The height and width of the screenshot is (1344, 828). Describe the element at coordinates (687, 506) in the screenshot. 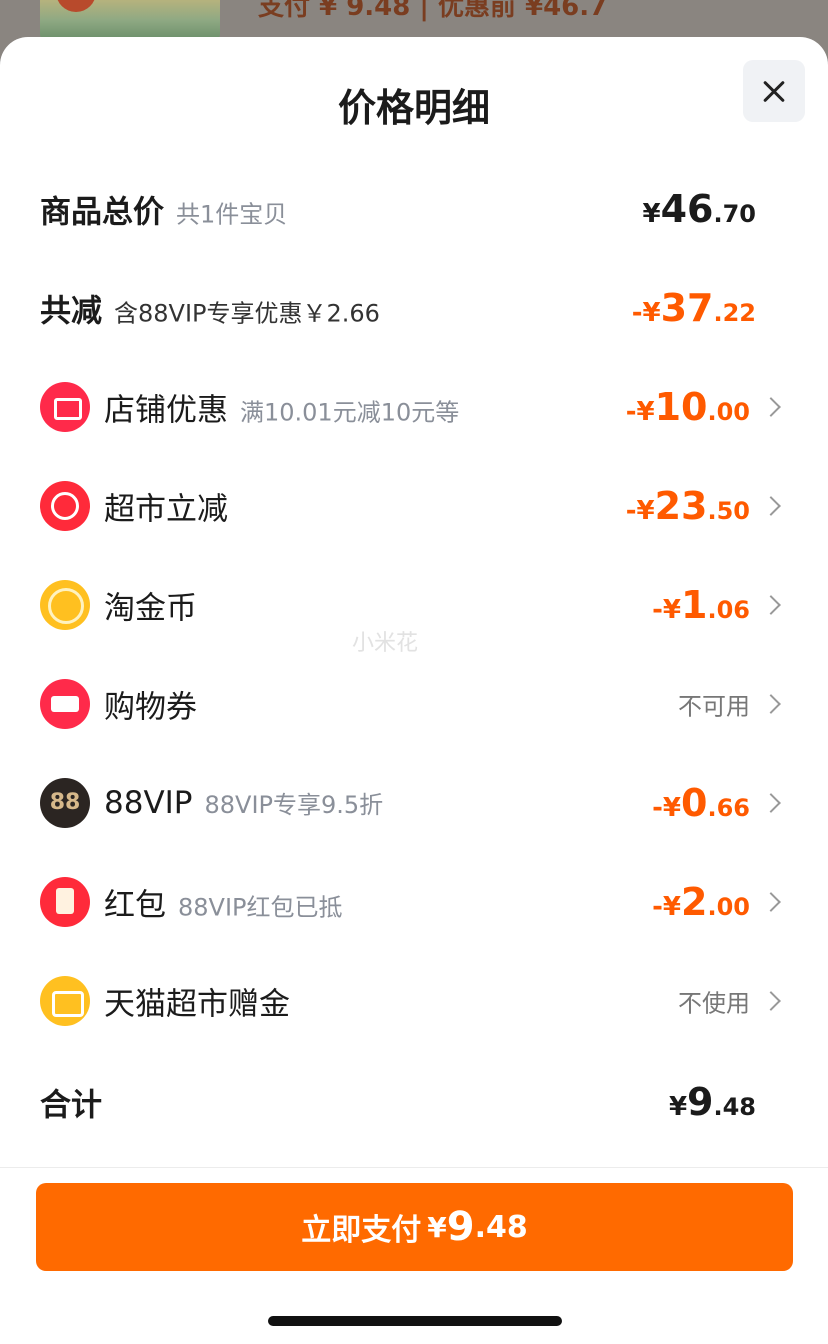

I see `item-amount: -¥23.50` at that location.